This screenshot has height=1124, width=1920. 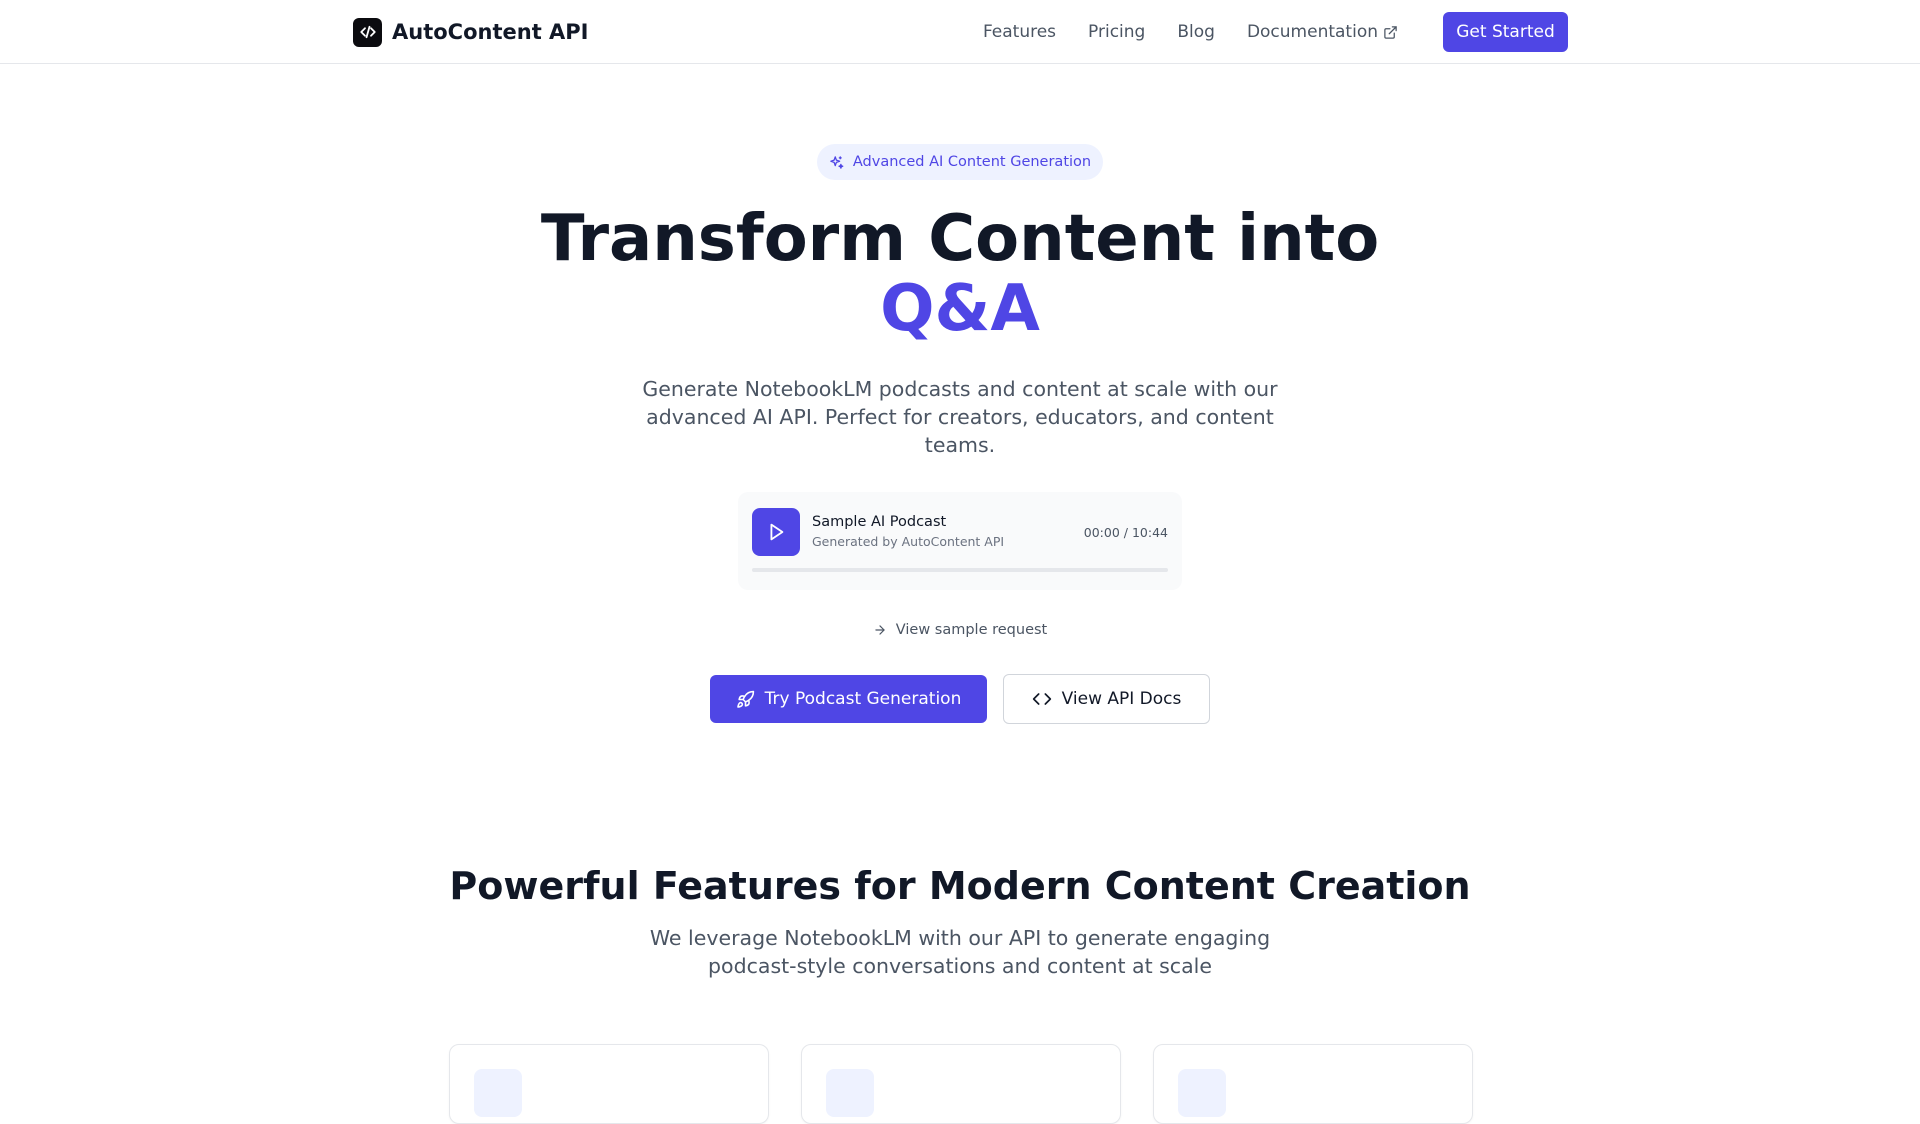 I want to click on nav-link-blog: Blog, so click(x=1196, y=32).